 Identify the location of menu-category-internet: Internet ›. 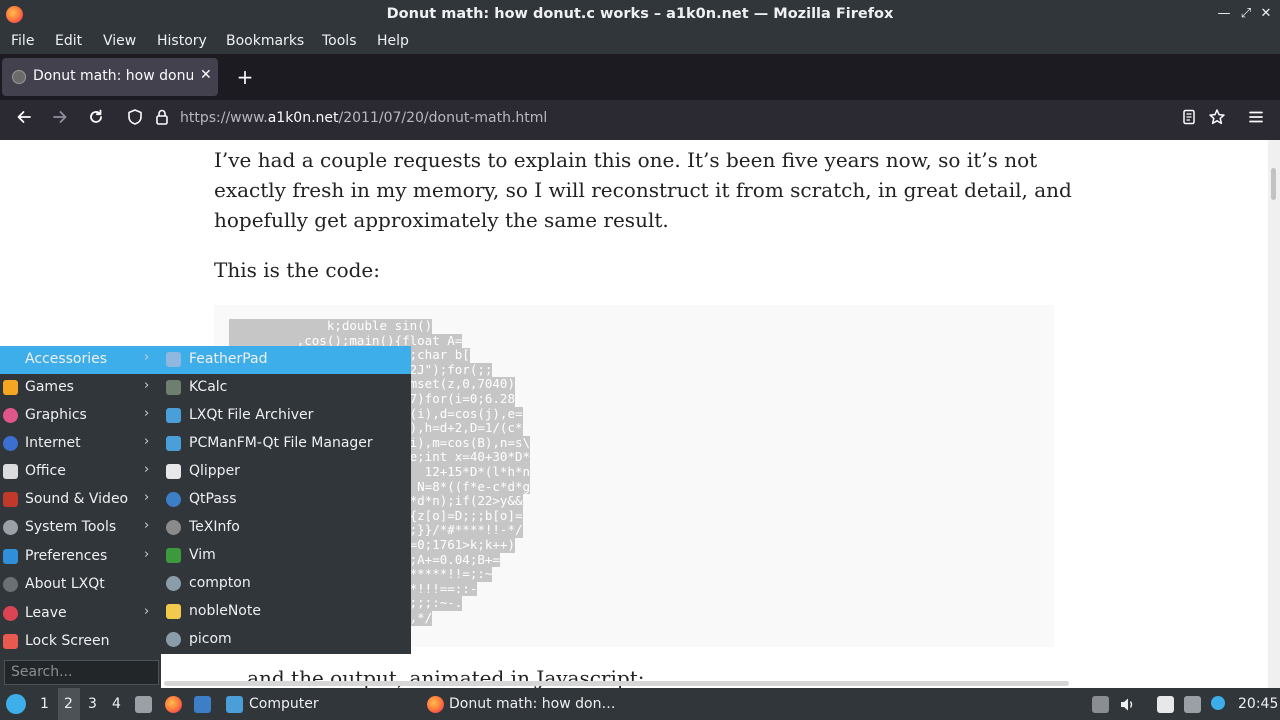
(80, 444).